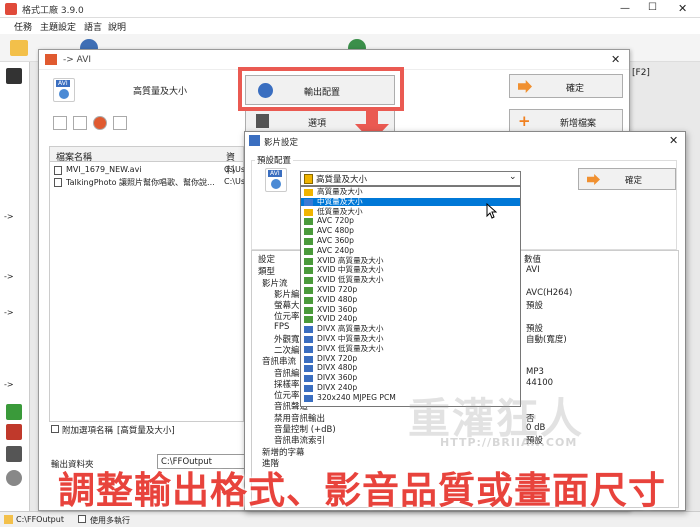 The width and height of the screenshot is (700, 527). What do you see at coordinates (410, 280) in the screenshot?
I see `dropdown-option: XVID 低質量及大小` at bounding box center [410, 280].